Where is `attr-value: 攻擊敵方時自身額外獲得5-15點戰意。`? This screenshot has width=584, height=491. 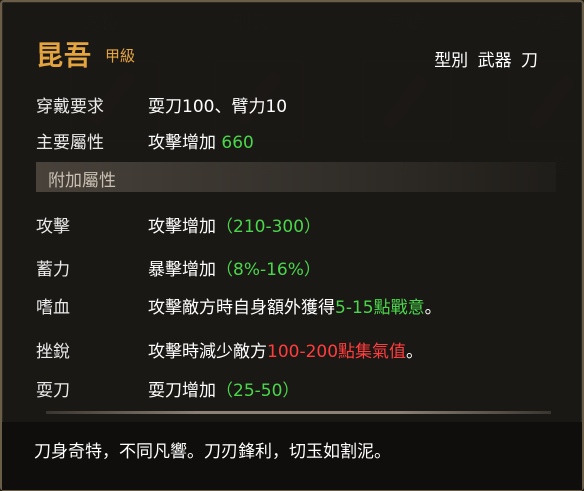
attr-value: 攻擊敵方時自身額外獲得5-15點戰意。 is located at coordinates (295, 305).